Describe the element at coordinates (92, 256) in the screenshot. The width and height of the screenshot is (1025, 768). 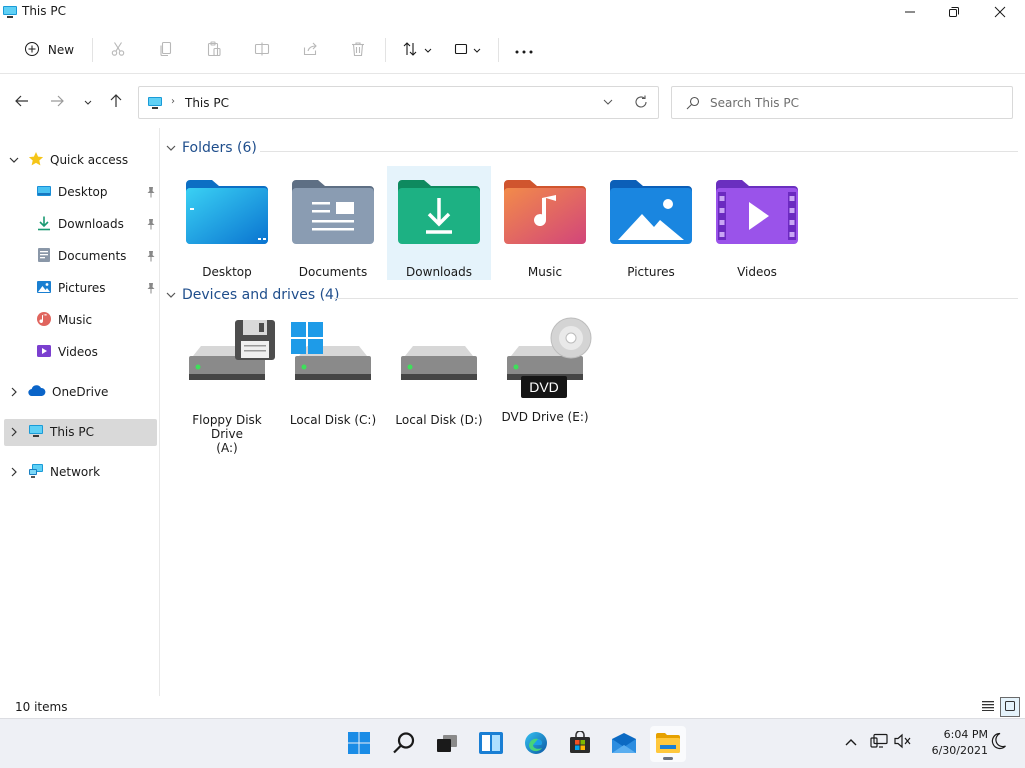
I see `sidebar-item-label: Documents` at that location.